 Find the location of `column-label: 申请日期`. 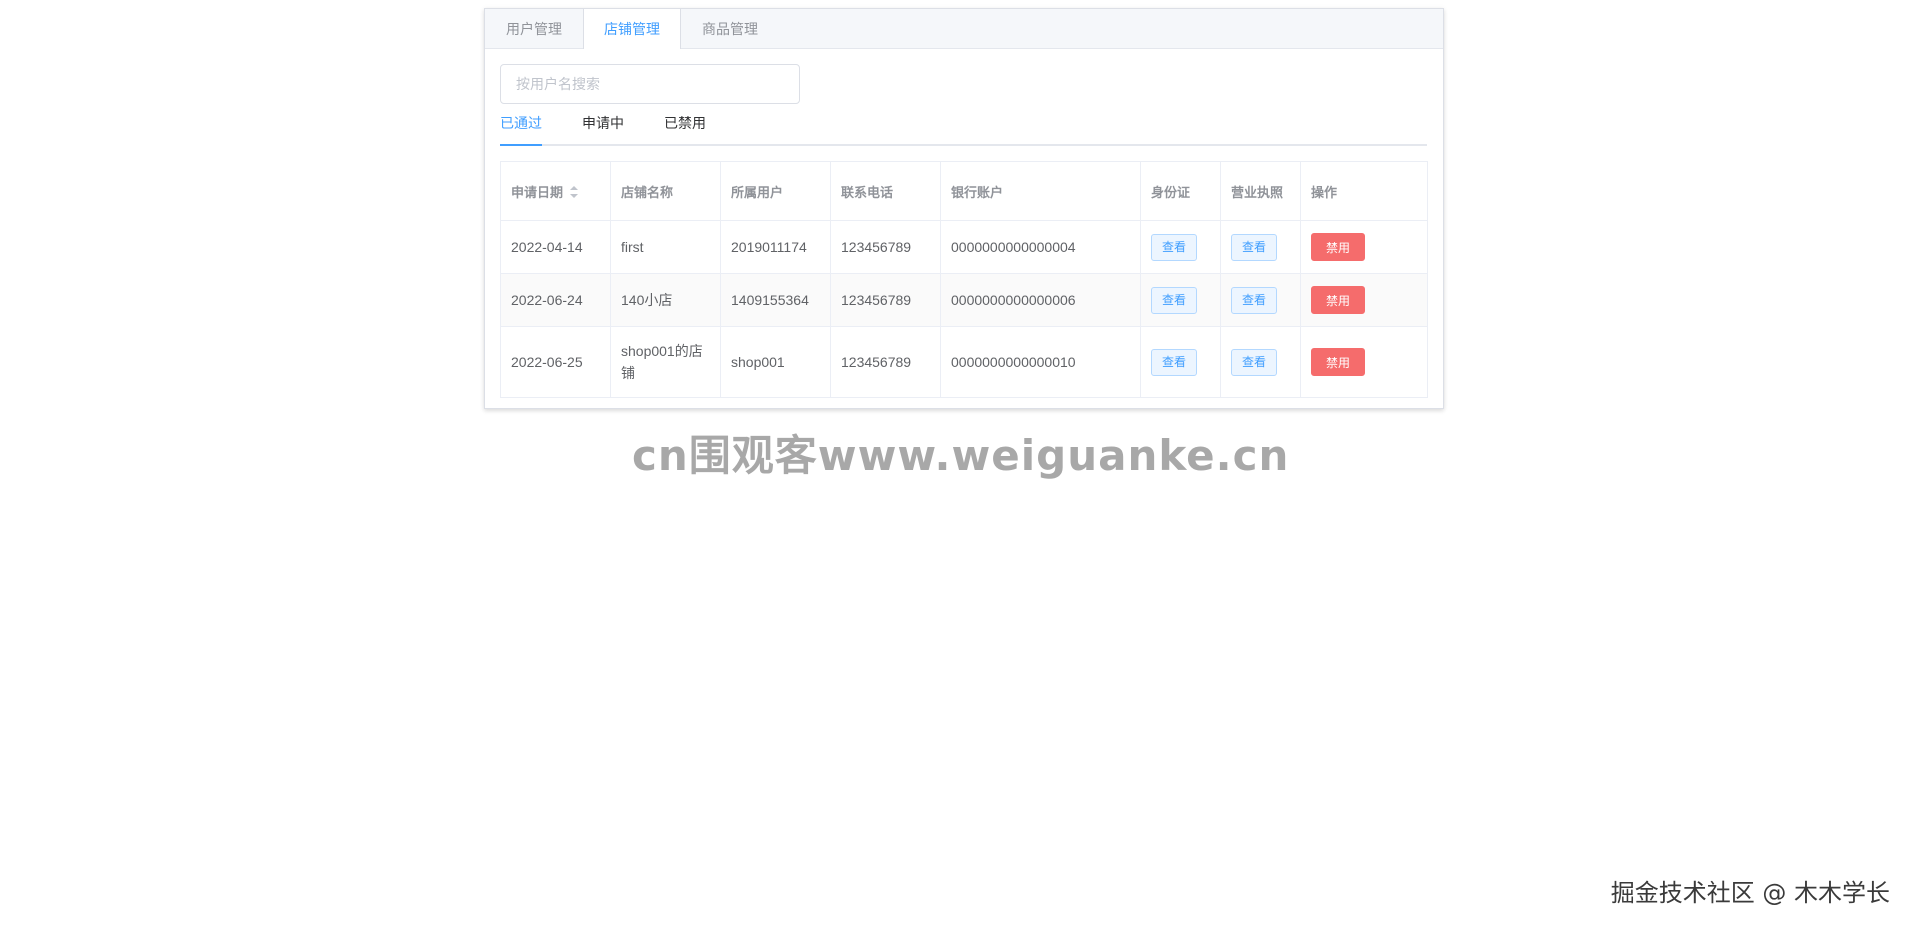

column-label: 申请日期 is located at coordinates (537, 192).